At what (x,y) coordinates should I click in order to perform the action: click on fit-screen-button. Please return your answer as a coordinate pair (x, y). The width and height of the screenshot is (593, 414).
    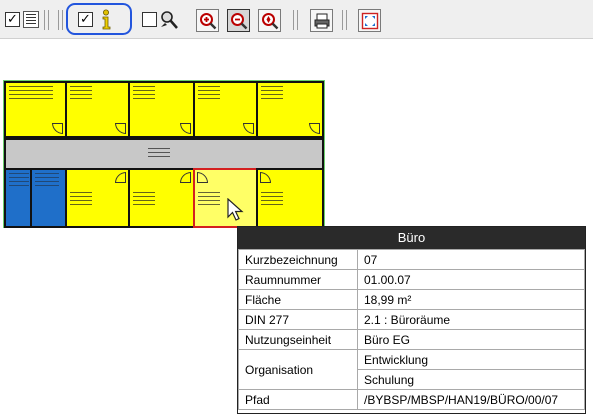
    Looking at the image, I should click on (369, 20).